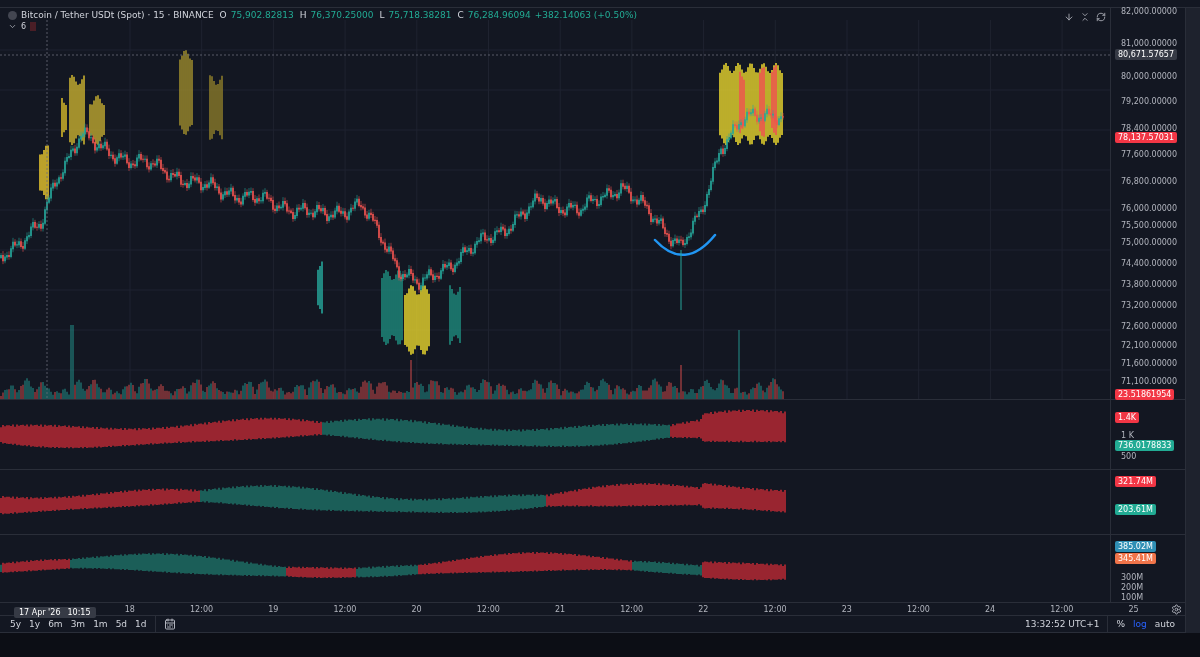 The width and height of the screenshot is (1200, 657). I want to click on scale-label: 300M, so click(1132, 577).